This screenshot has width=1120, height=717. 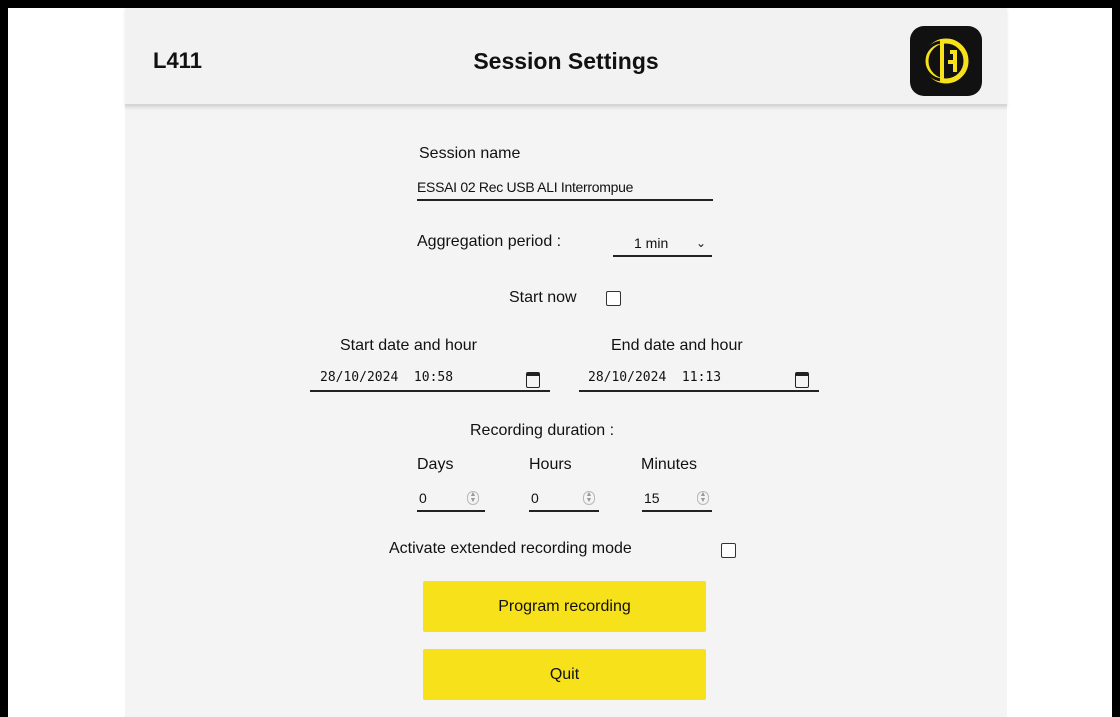 What do you see at coordinates (473, 498) in the screenshot?
I see `days-stepper: ▲ ▼` at bounding box center [473, 498].